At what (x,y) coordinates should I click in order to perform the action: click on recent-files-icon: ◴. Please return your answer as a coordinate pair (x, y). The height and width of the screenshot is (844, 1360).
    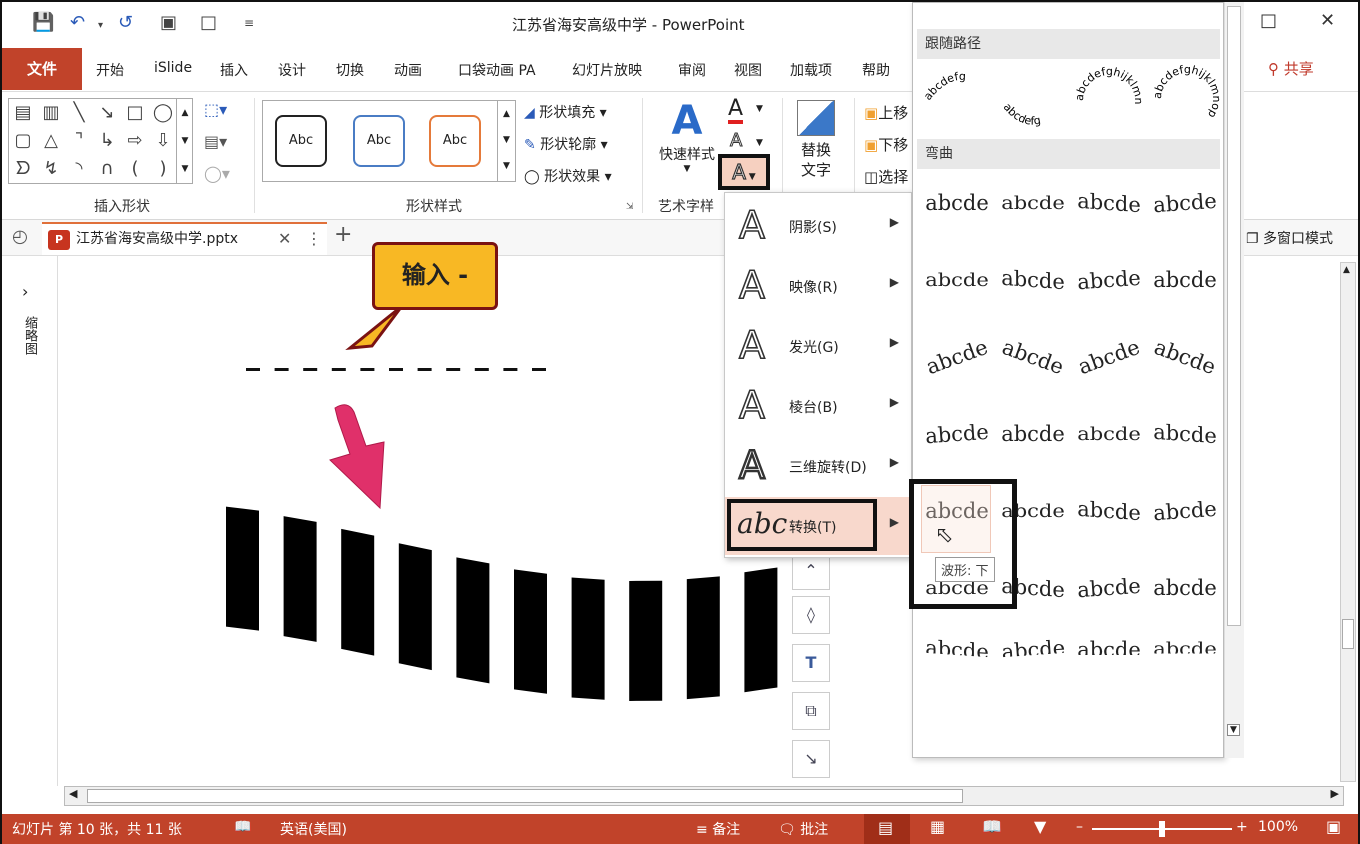
    Looking at the image, I should click on (20, 236).